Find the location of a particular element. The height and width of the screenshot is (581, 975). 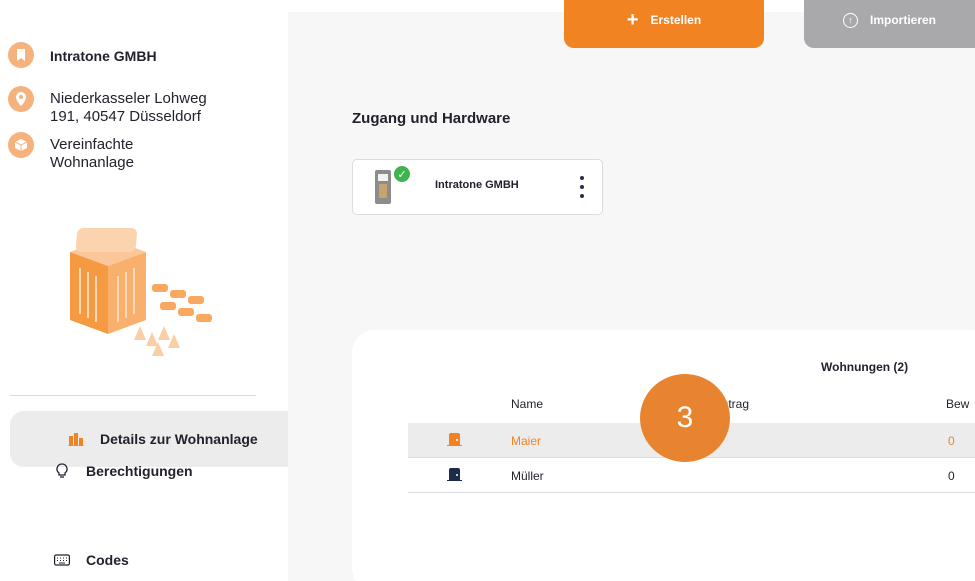

type-row: Vereinfachte Wohnanlage is located at coordinates (71, 152).